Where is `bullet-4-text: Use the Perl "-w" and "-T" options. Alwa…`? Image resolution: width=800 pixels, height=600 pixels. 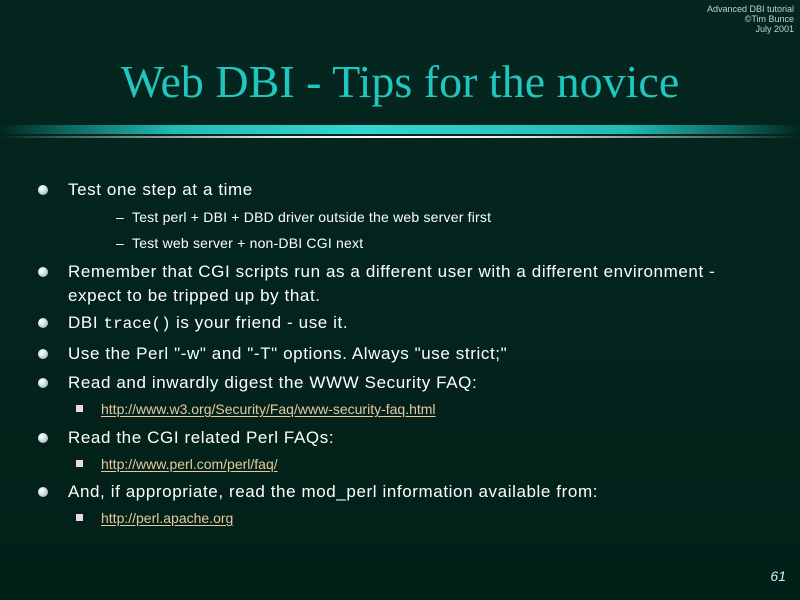
bullet-4-text: Use the Perl "-w" and "-T" options. Alwa… is located at coordinates (288, 353).